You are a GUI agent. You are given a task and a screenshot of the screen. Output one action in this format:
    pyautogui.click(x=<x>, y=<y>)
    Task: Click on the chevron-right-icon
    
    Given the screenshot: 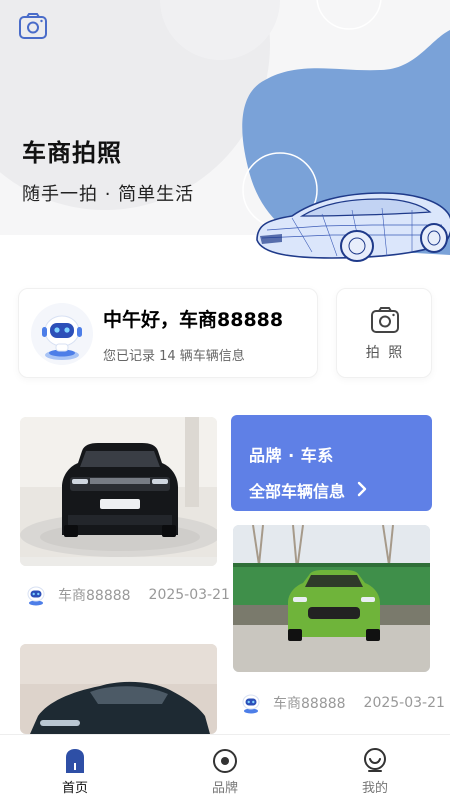 What is the action you would take?
    pyautogui.click(x=362, y=489)
    